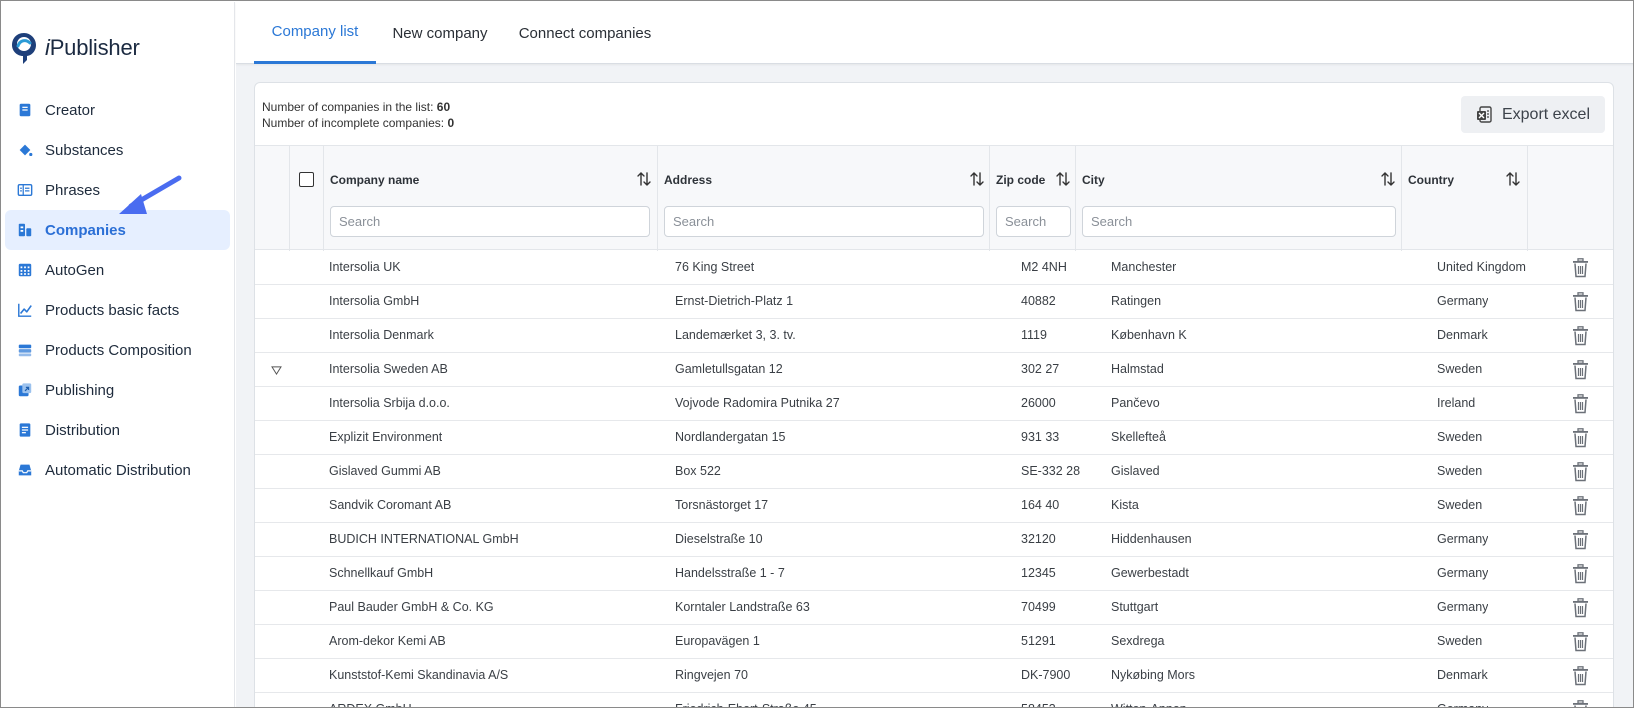 The width and height of the screenshot is (1634, 708). What do you see at coordinates (381, 573) in the screenshot?
I see `company-name-cell: Schnellkauf GmbH` at bounding box center [381, 573].